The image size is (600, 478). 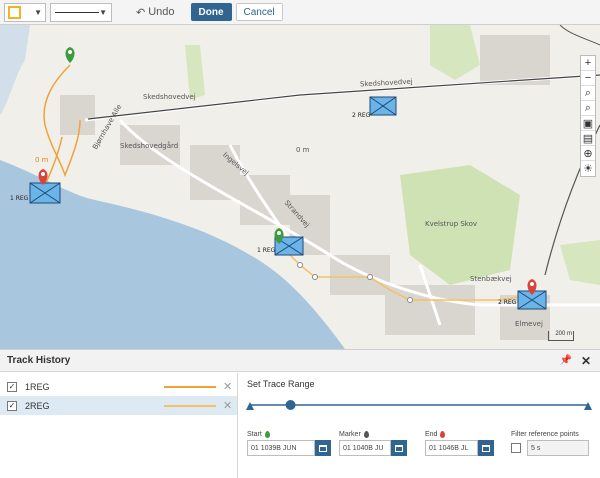 I want to click on end-label: End, so click(x=431, y=434).